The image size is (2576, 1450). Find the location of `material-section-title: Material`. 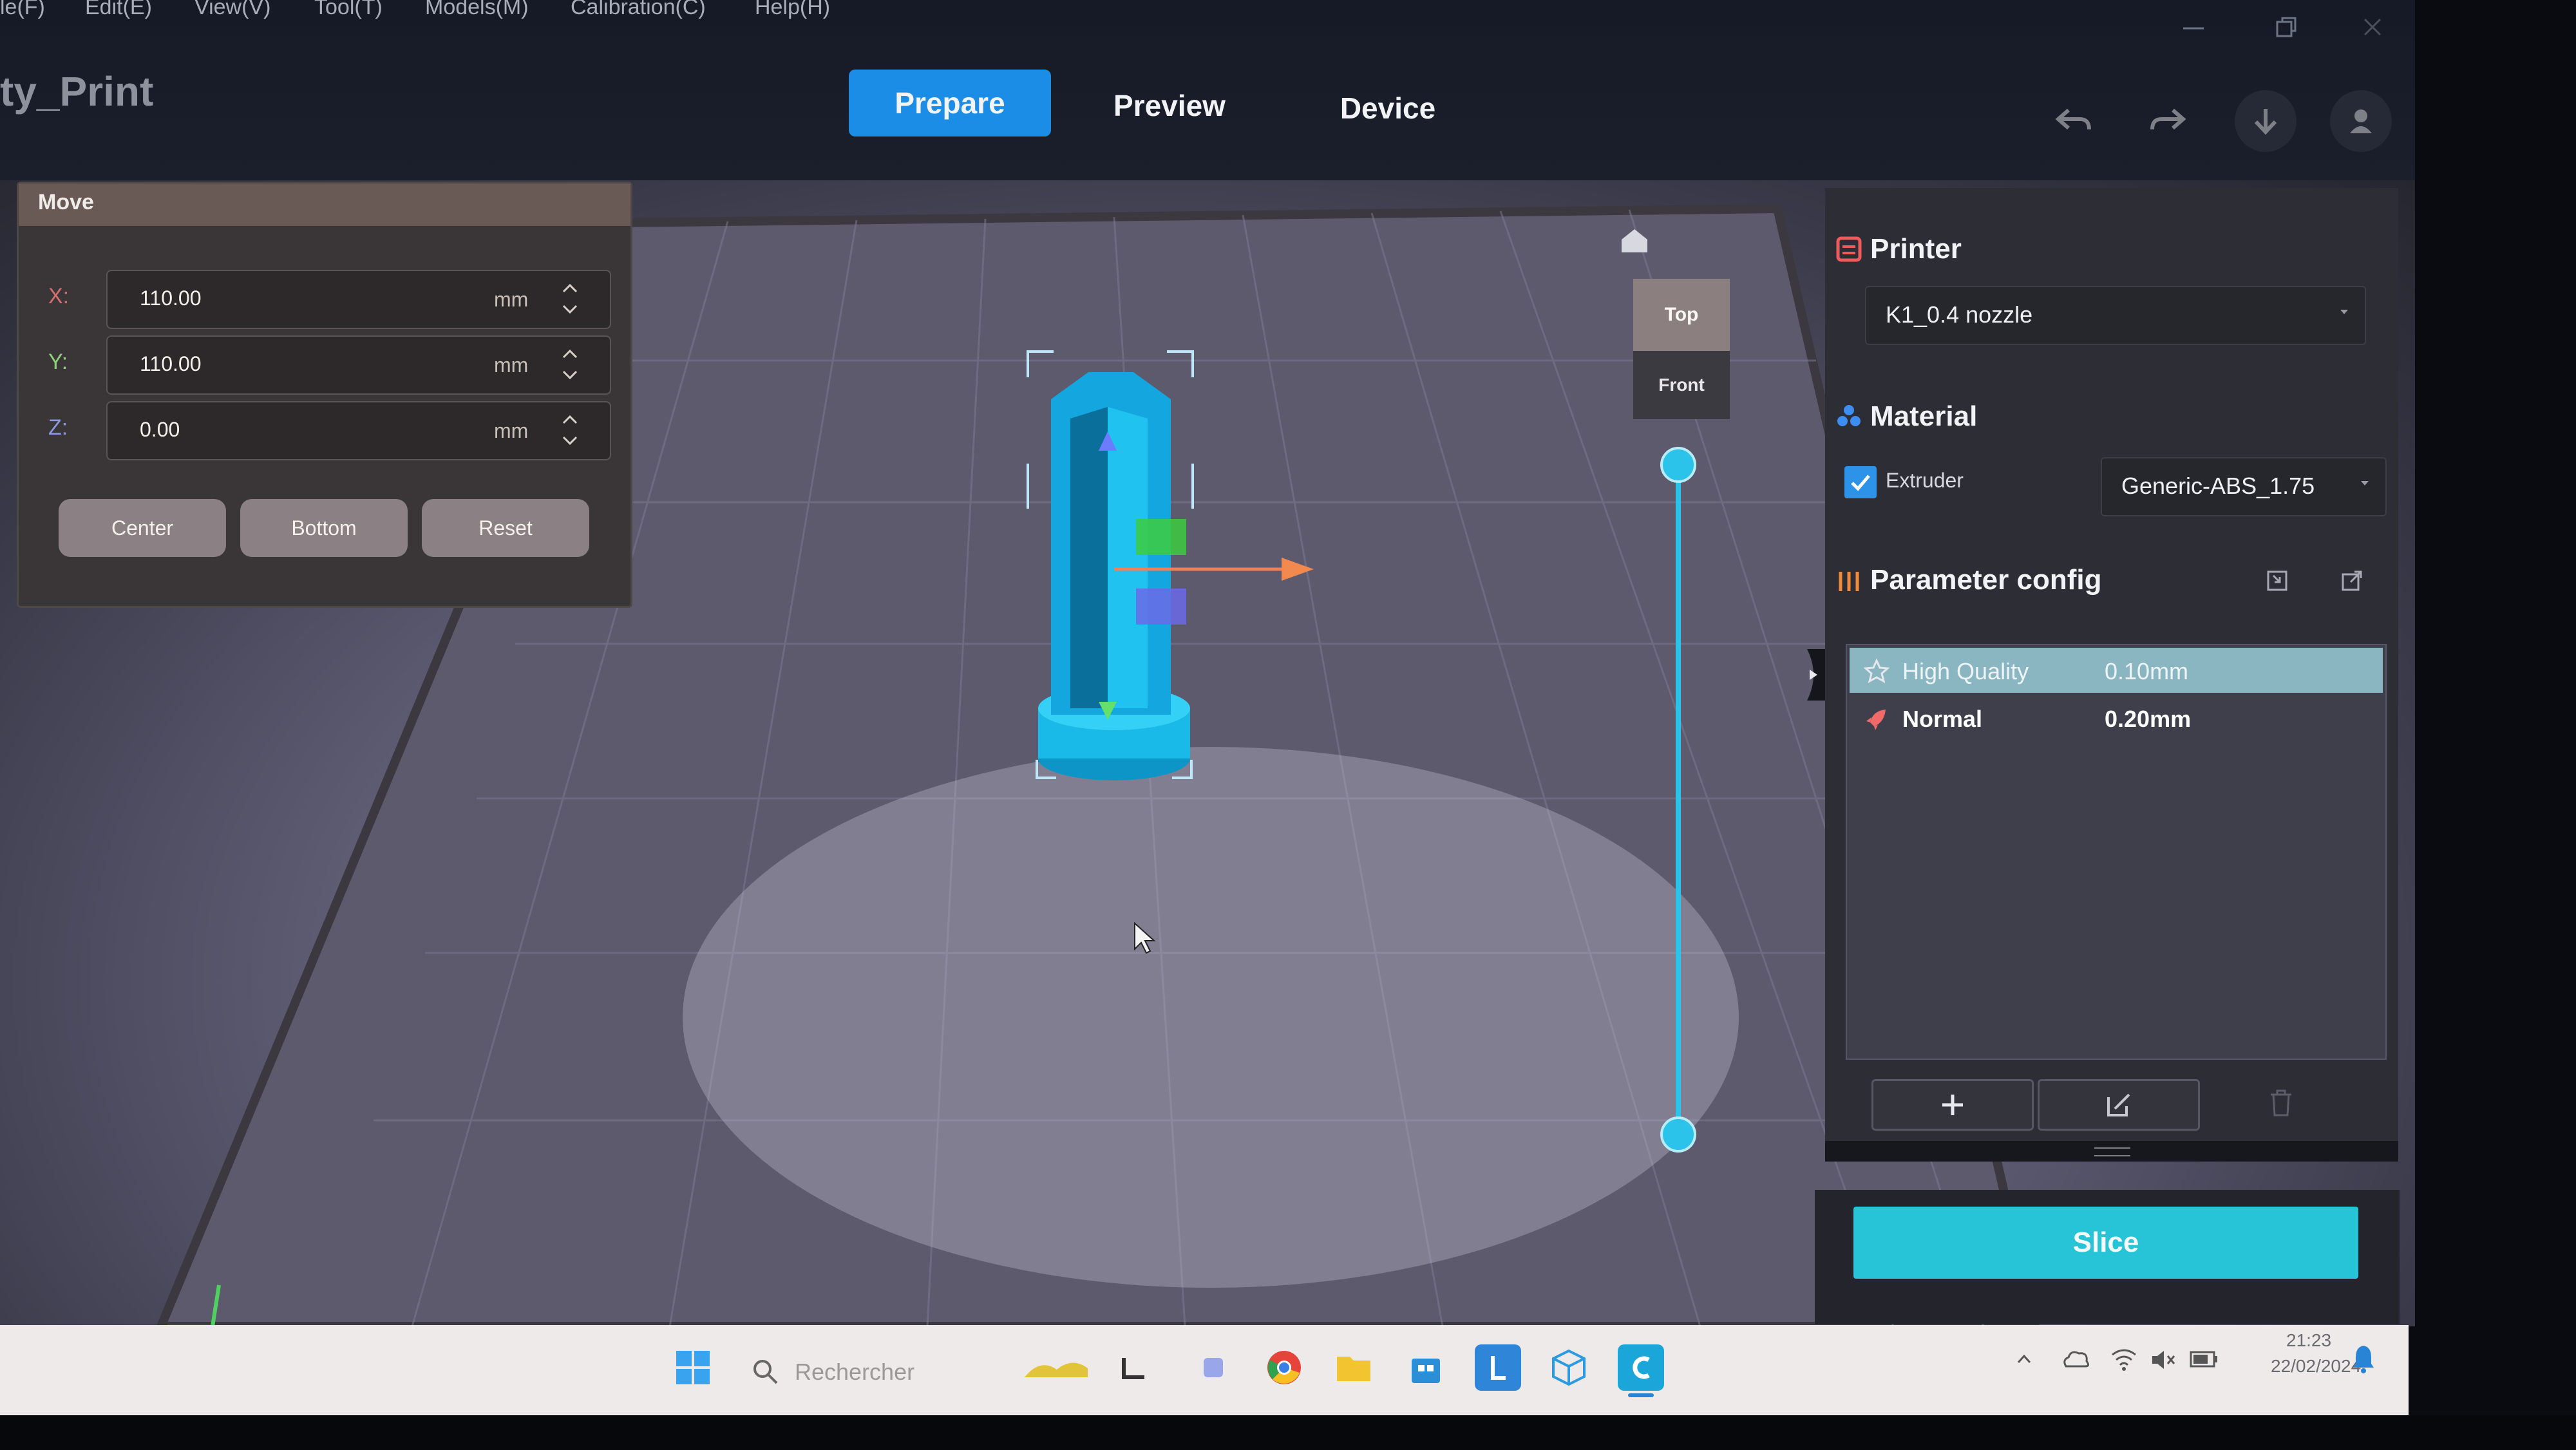

material-section-title: Material is located at coordinates (1924, 416).